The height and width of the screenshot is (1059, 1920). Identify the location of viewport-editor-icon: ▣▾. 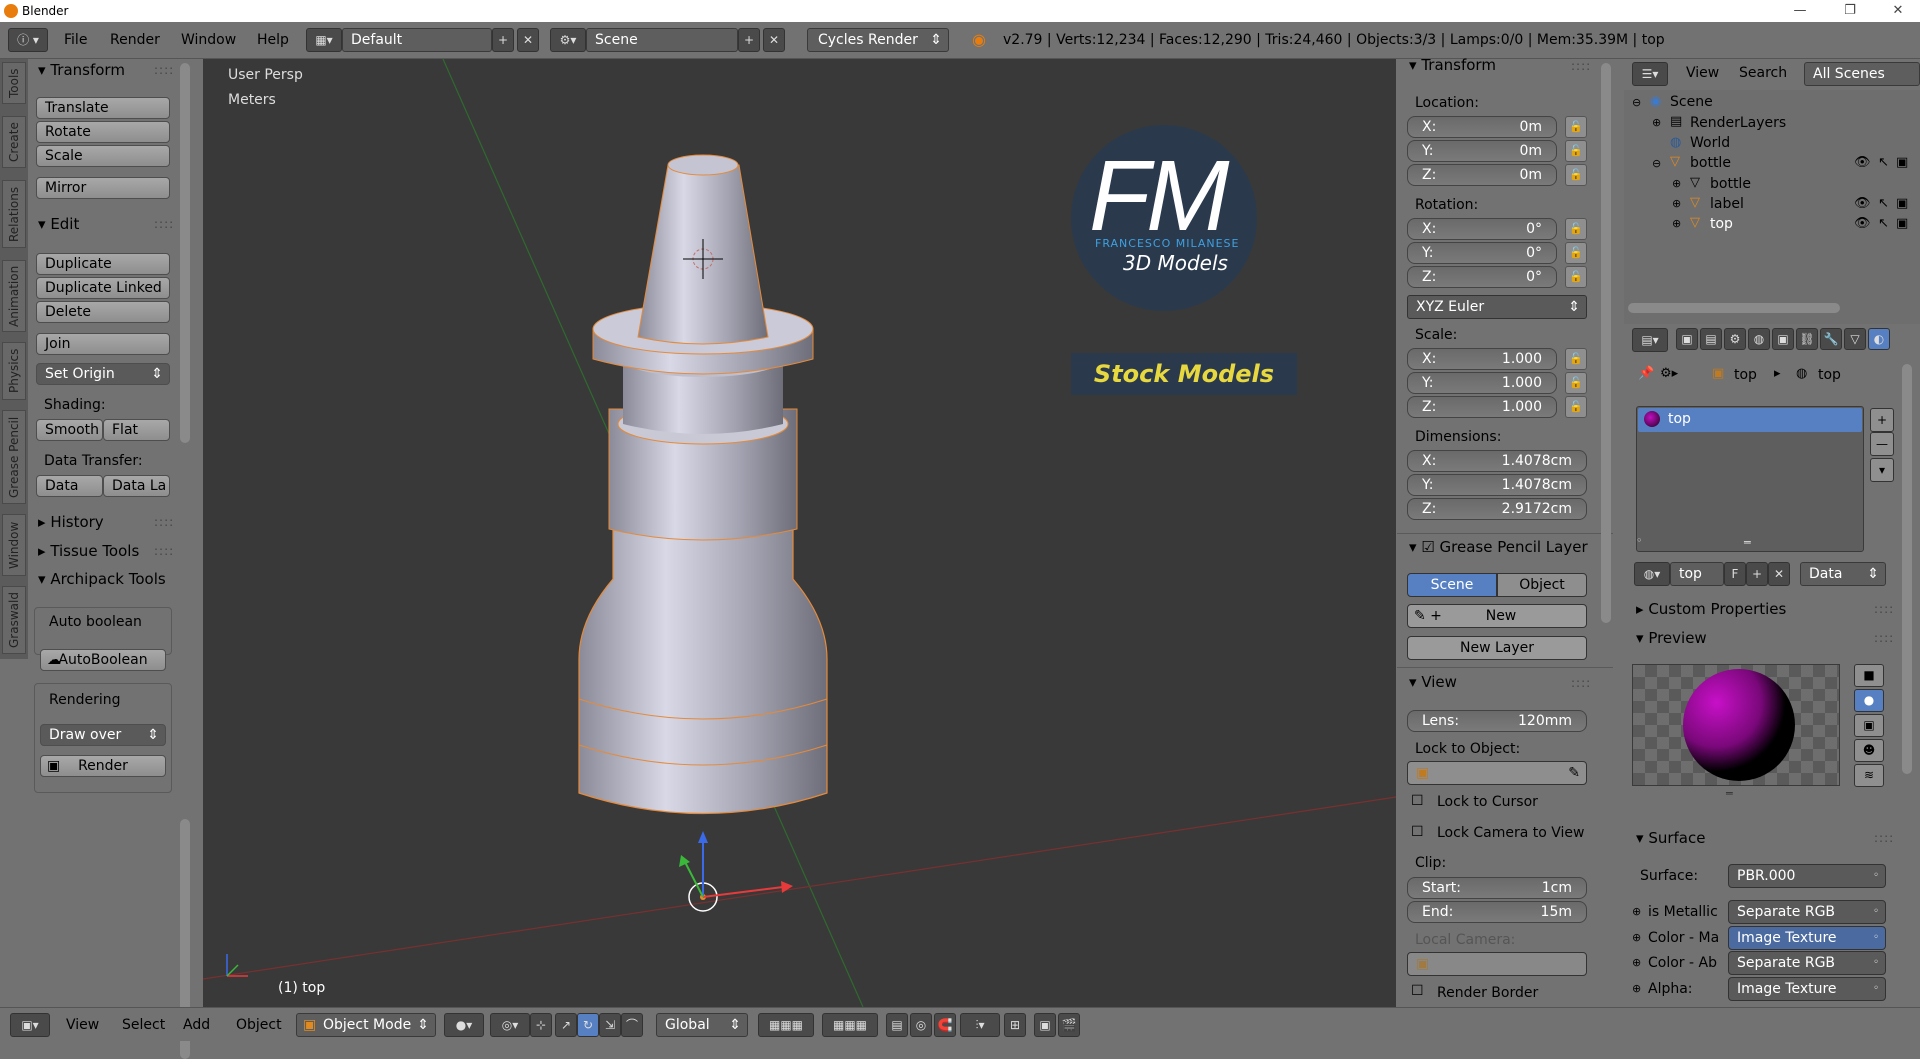
(30, 1025).